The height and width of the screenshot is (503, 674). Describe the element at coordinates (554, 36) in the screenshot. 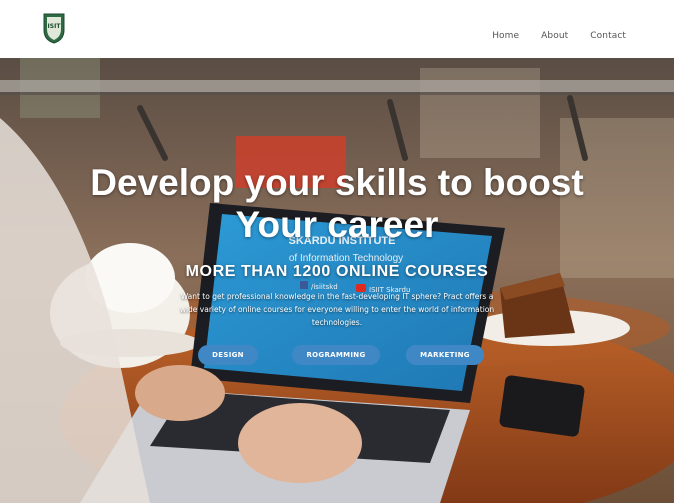

I see `nav-link-about: About` at that location.